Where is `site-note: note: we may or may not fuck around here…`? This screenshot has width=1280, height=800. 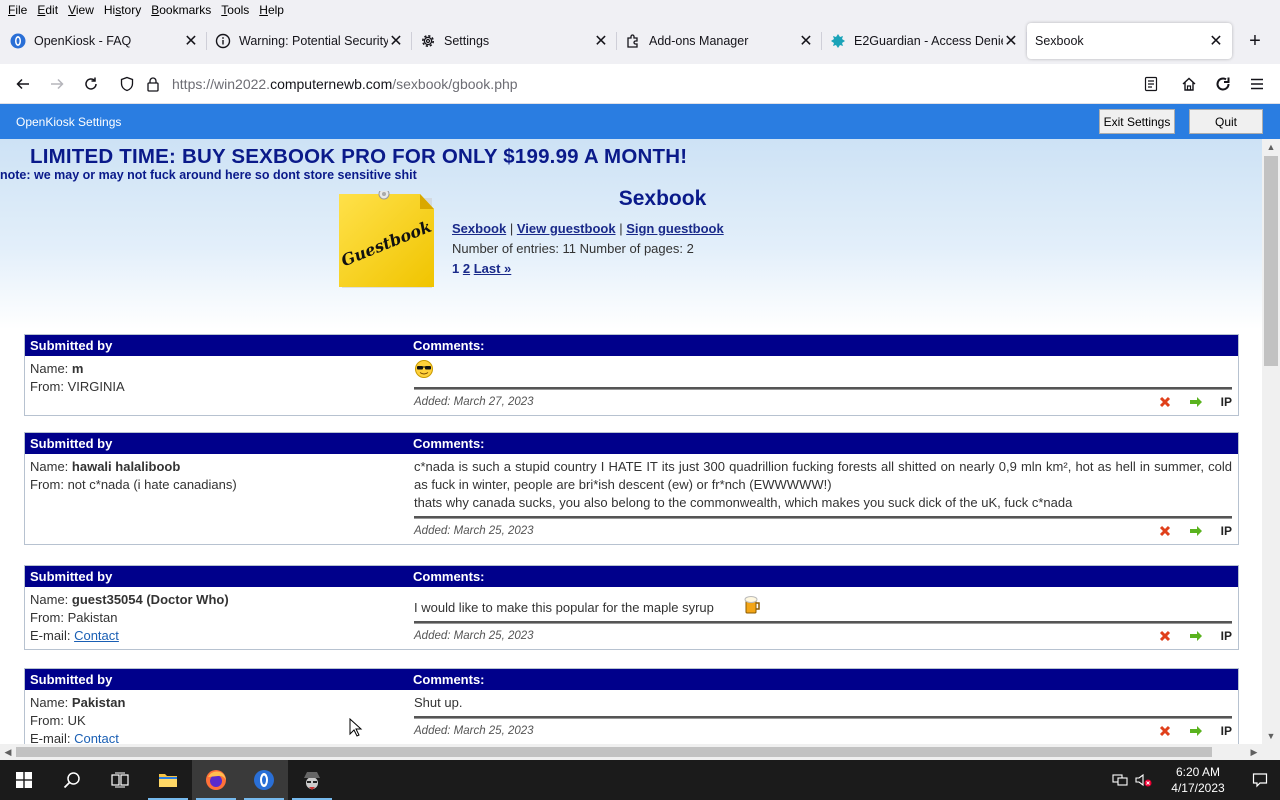
site-note: note: we may or may not fuck around here… is located at coordinates (208, 175).